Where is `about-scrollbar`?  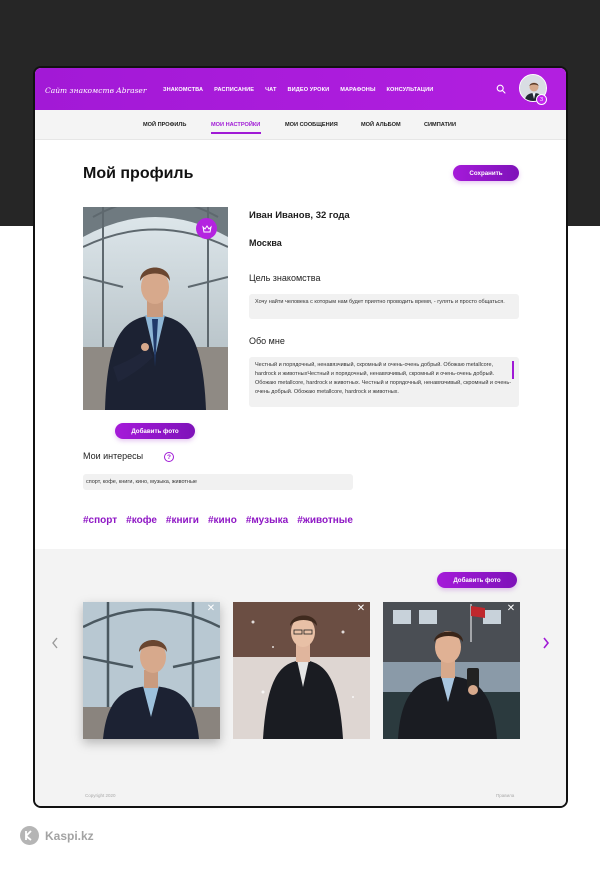
about-scrollbar is located at coordinates (513, 370).